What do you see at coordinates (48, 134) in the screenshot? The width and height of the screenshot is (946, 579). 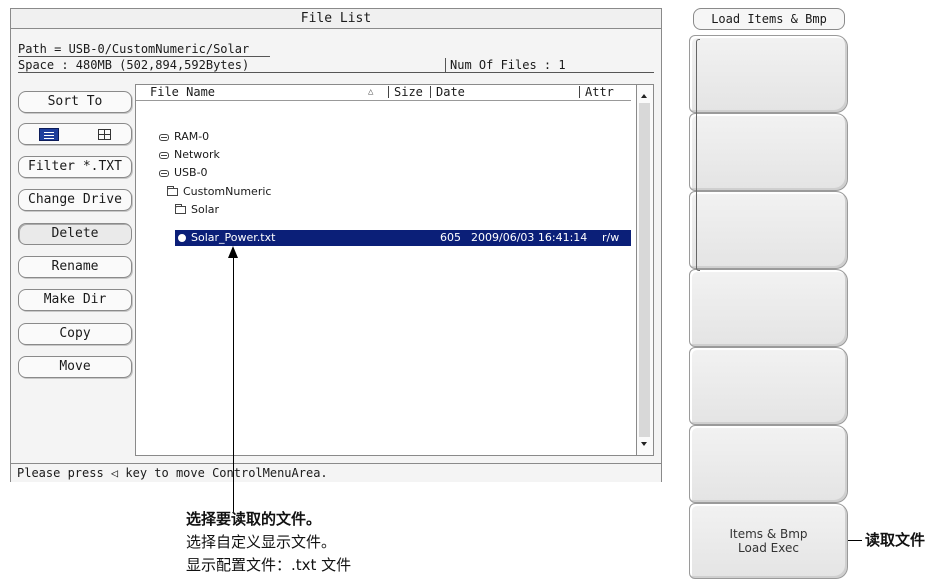 I see `list-view-icon` at bounding box center [48, 134].